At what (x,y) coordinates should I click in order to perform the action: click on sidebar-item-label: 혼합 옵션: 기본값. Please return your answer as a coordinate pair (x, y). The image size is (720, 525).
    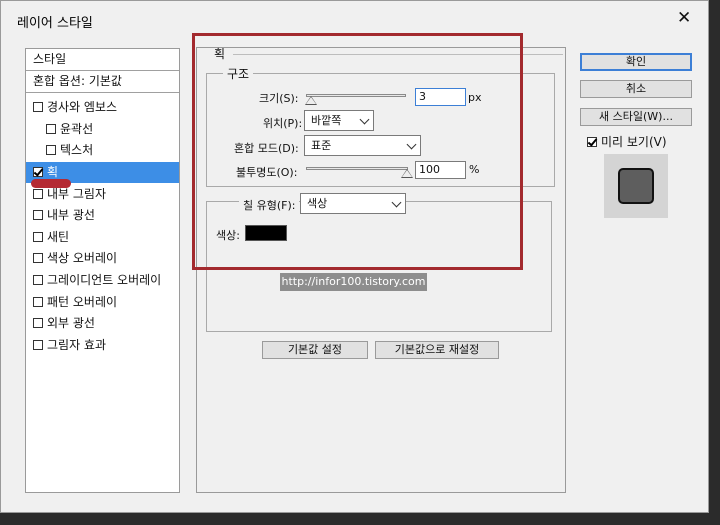
    Looking at the image, I should click on (77, 81).